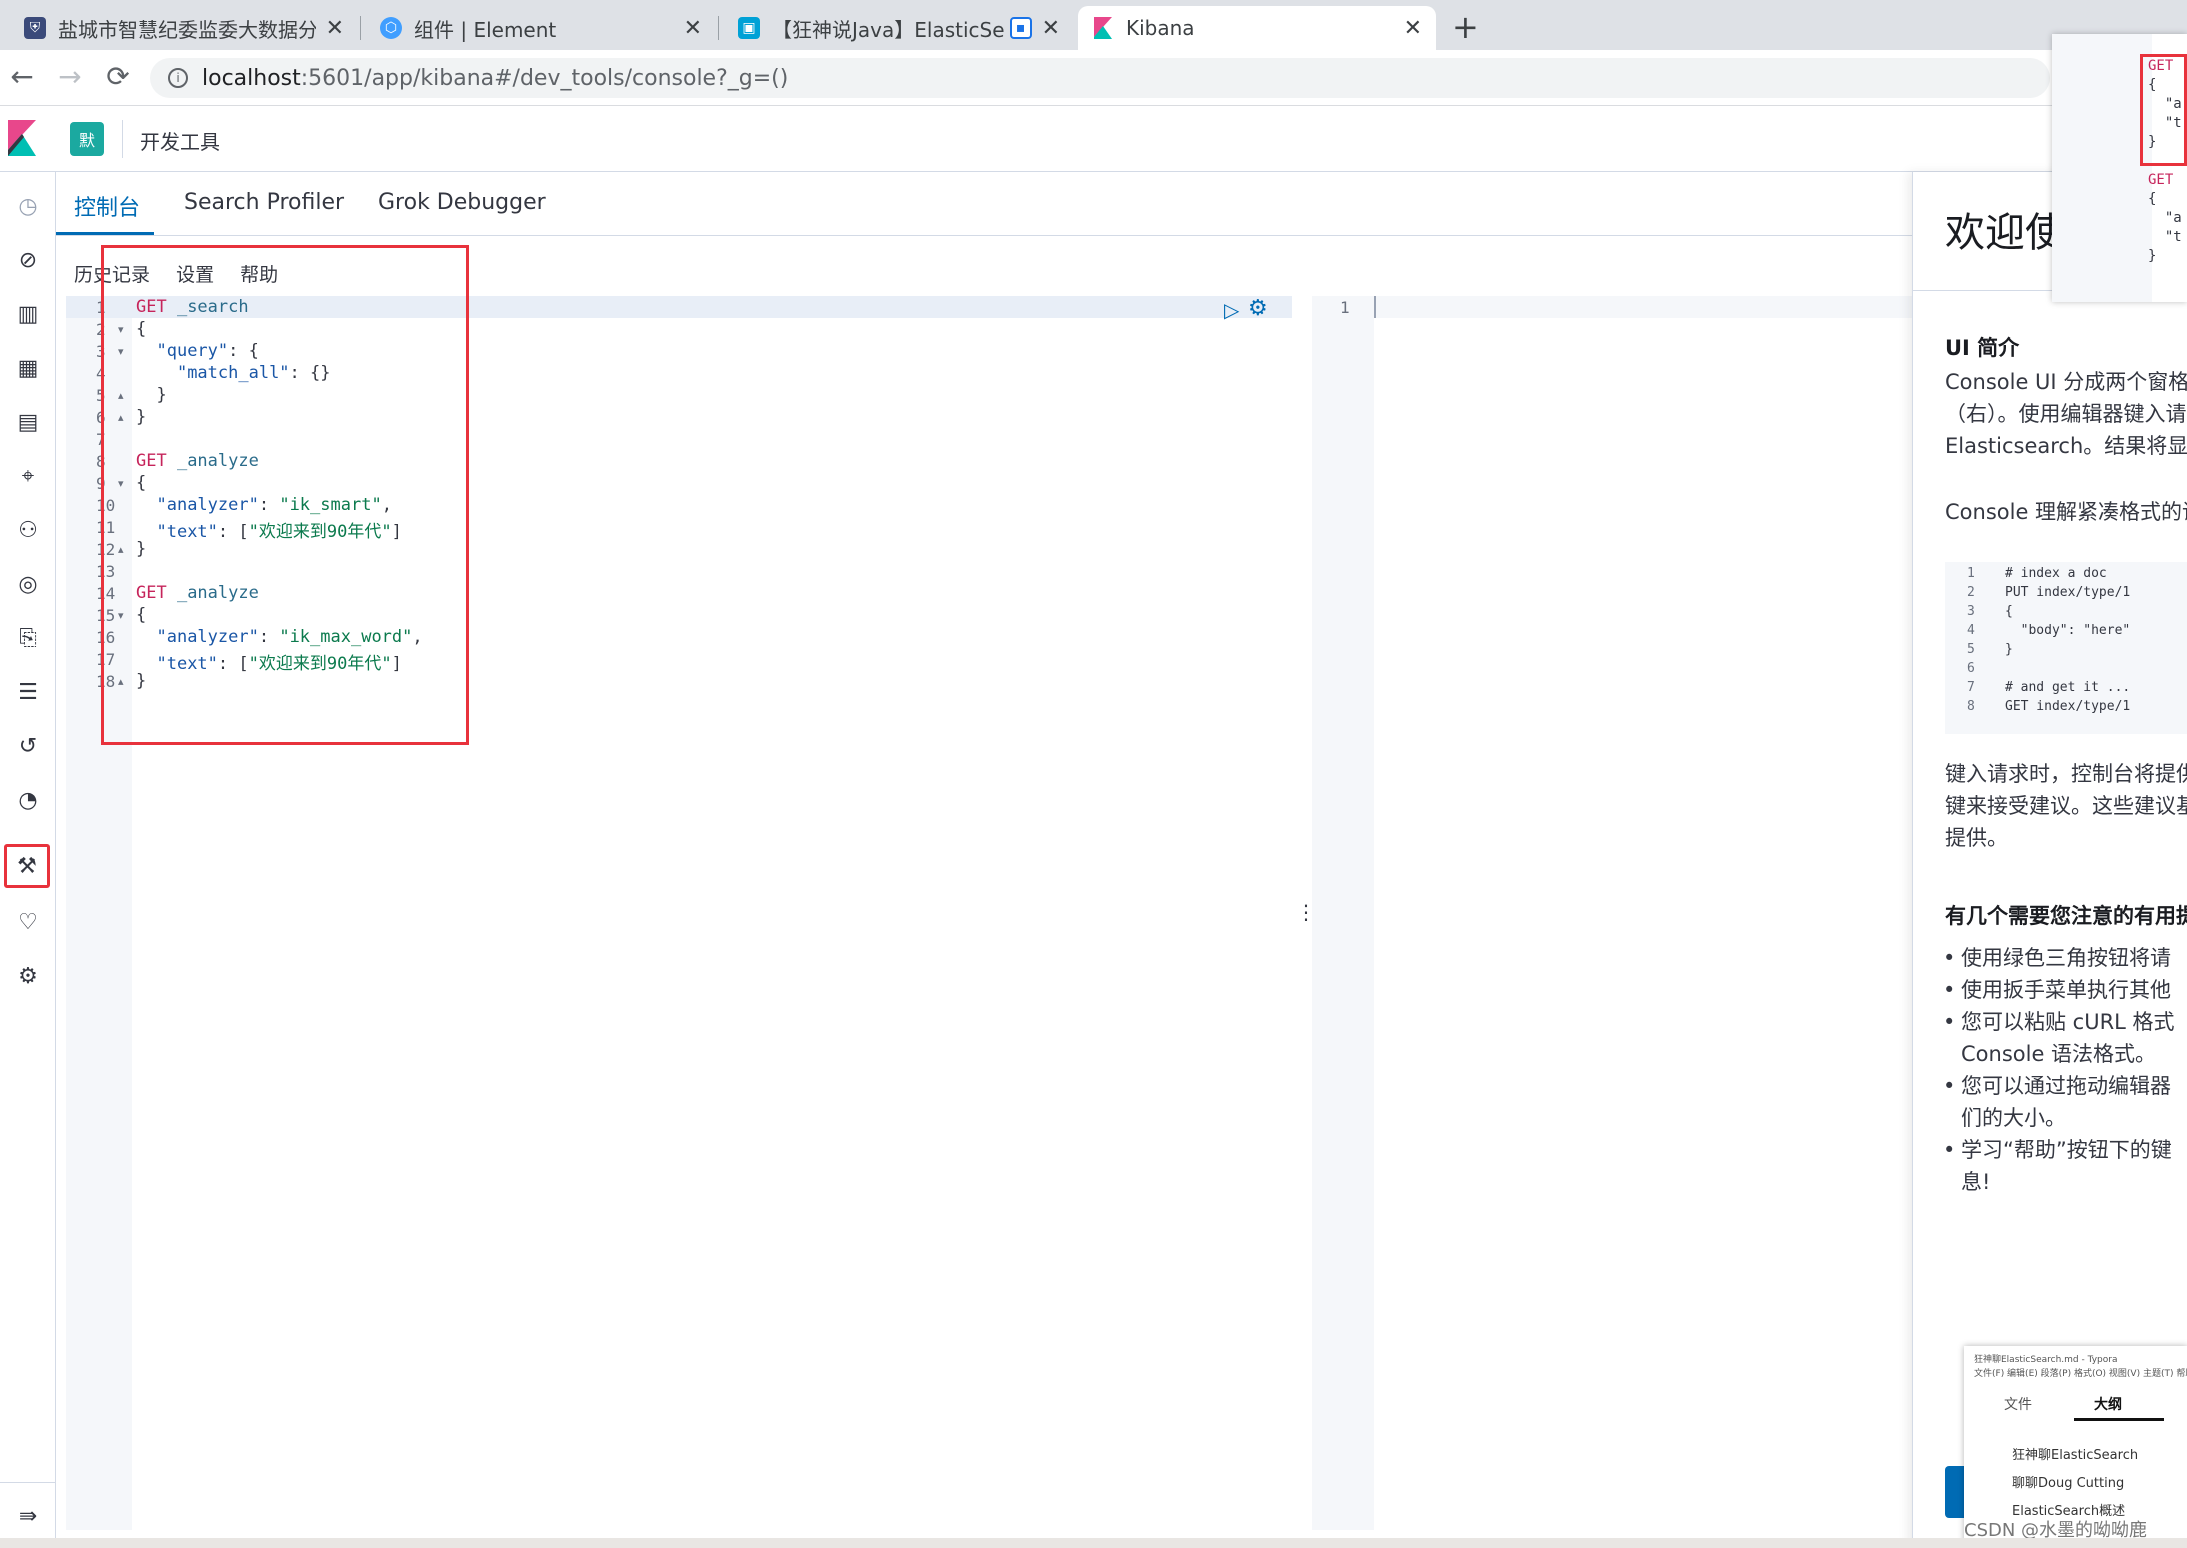 The width and height of the screenshot is (2187, 1548). I want to click on flyout-title: 欢迎使, so click(2005, 233).